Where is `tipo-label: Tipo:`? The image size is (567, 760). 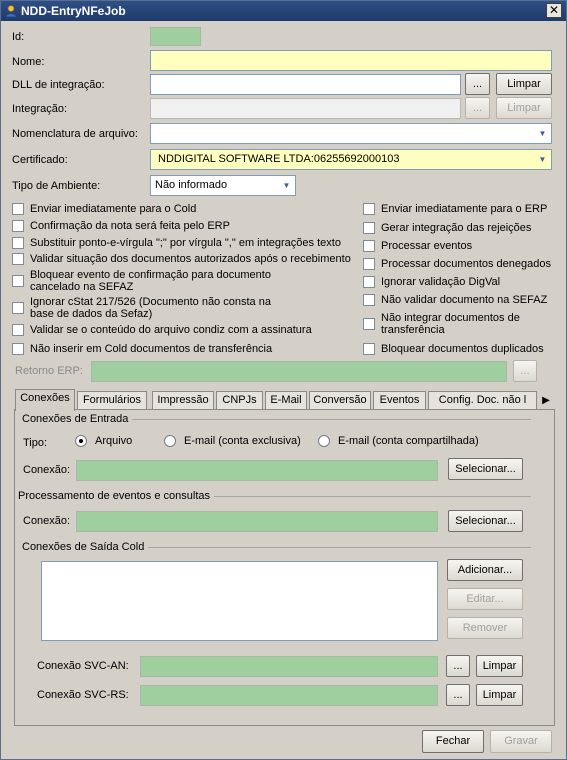 tipo-label: Tipo: is located at coordinates (35, 443).